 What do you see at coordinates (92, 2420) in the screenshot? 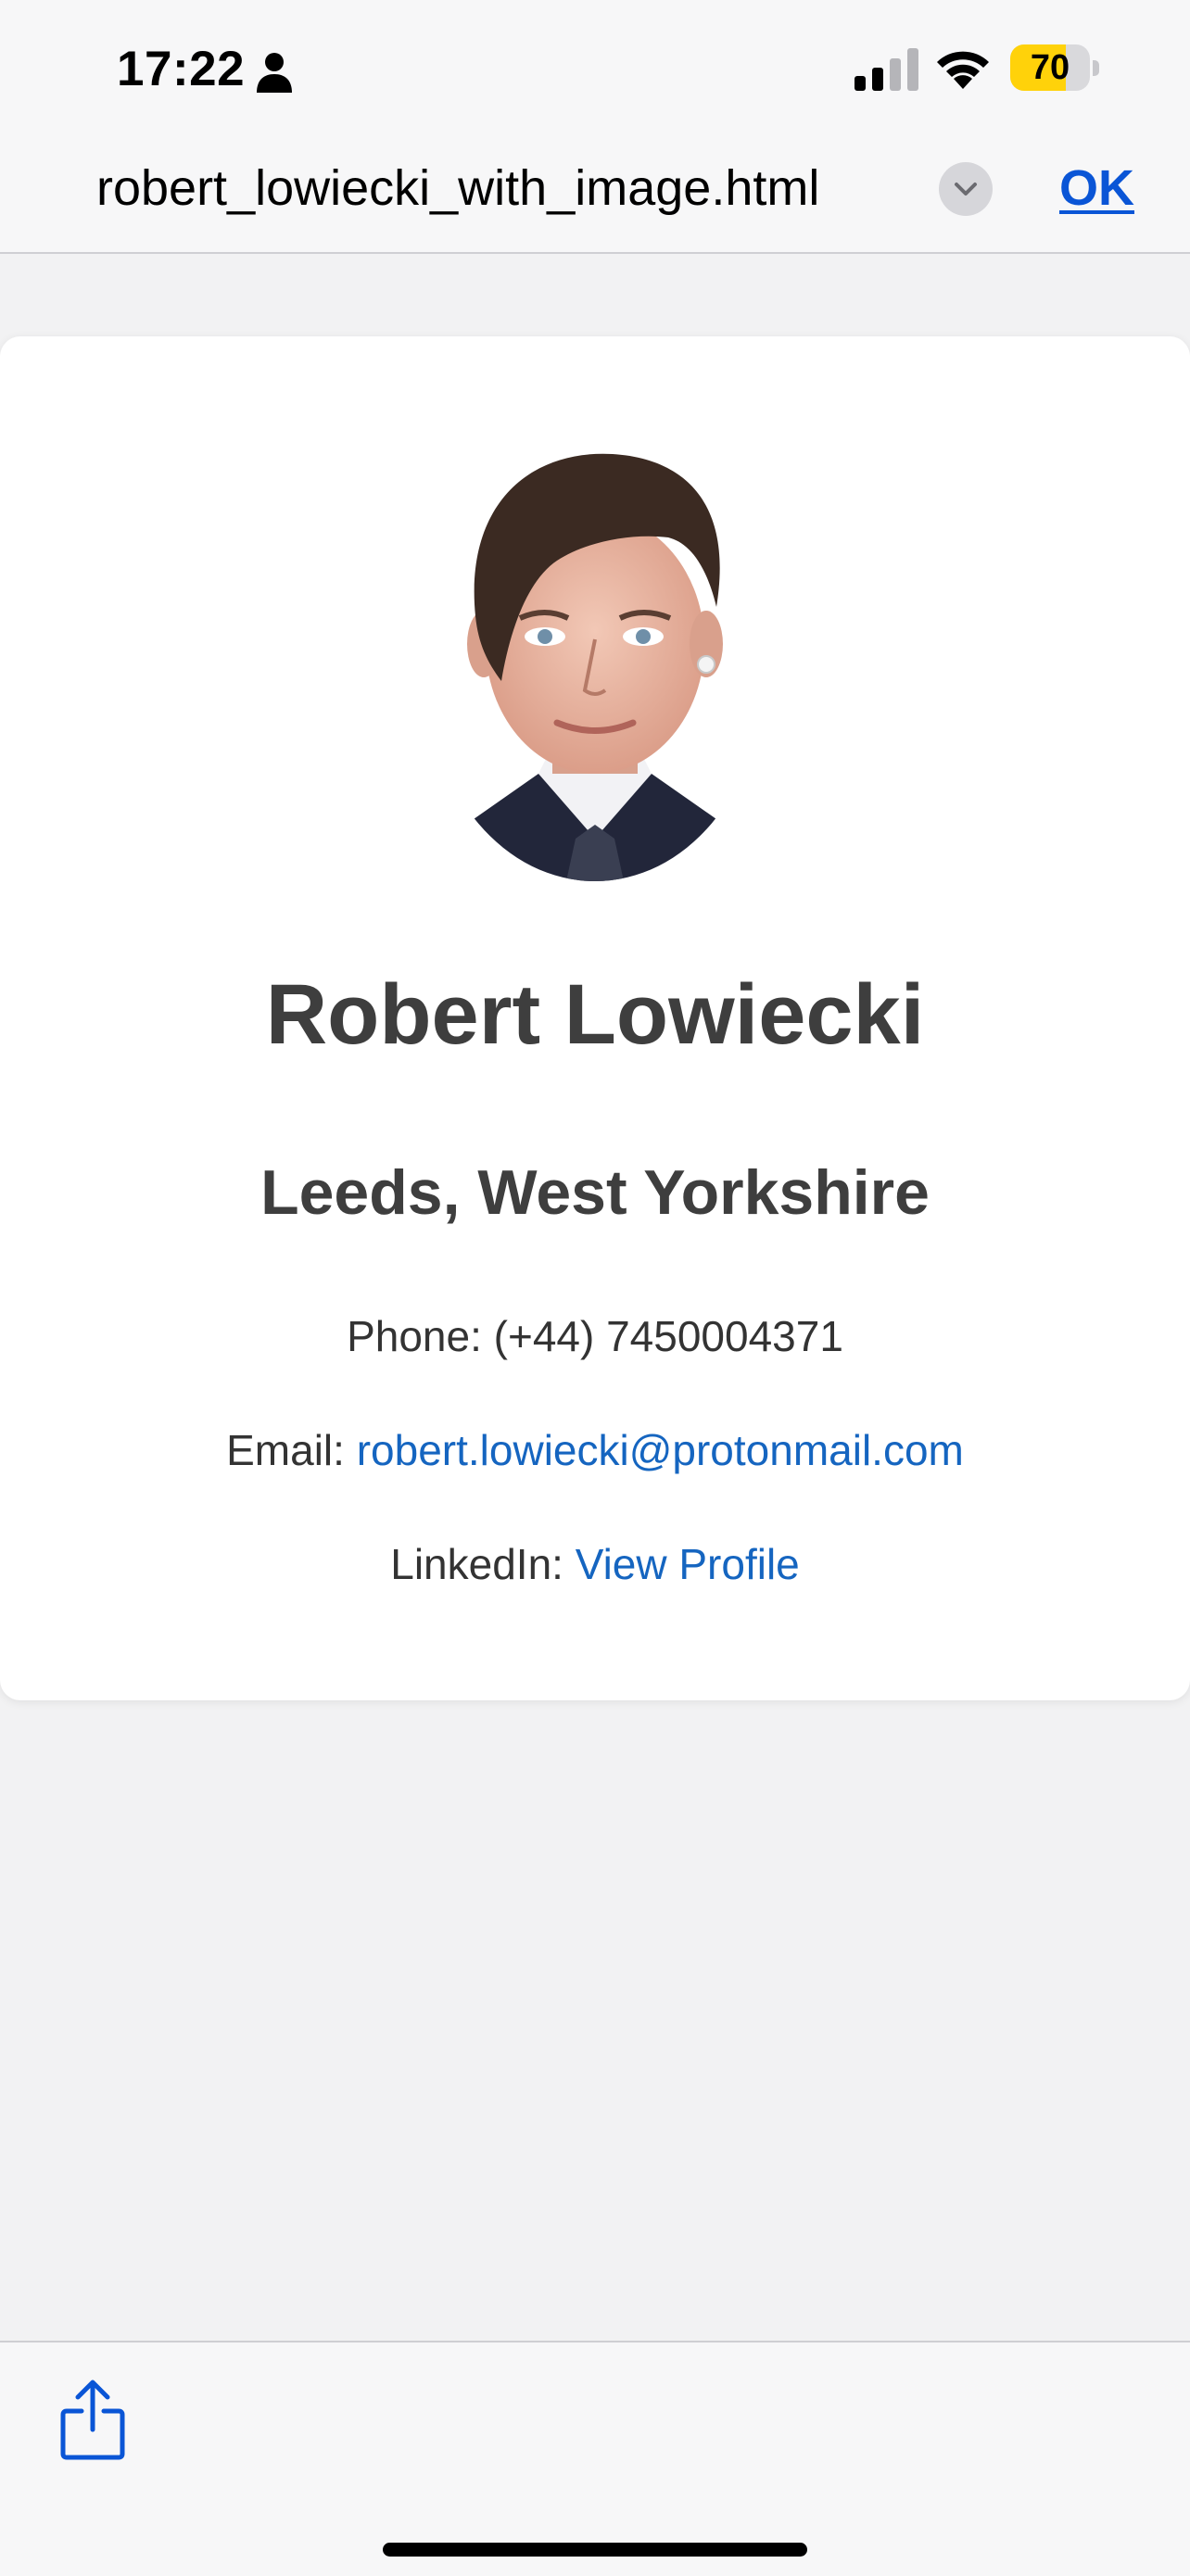
I see `share-icon` at bounding box center [92, 2420].